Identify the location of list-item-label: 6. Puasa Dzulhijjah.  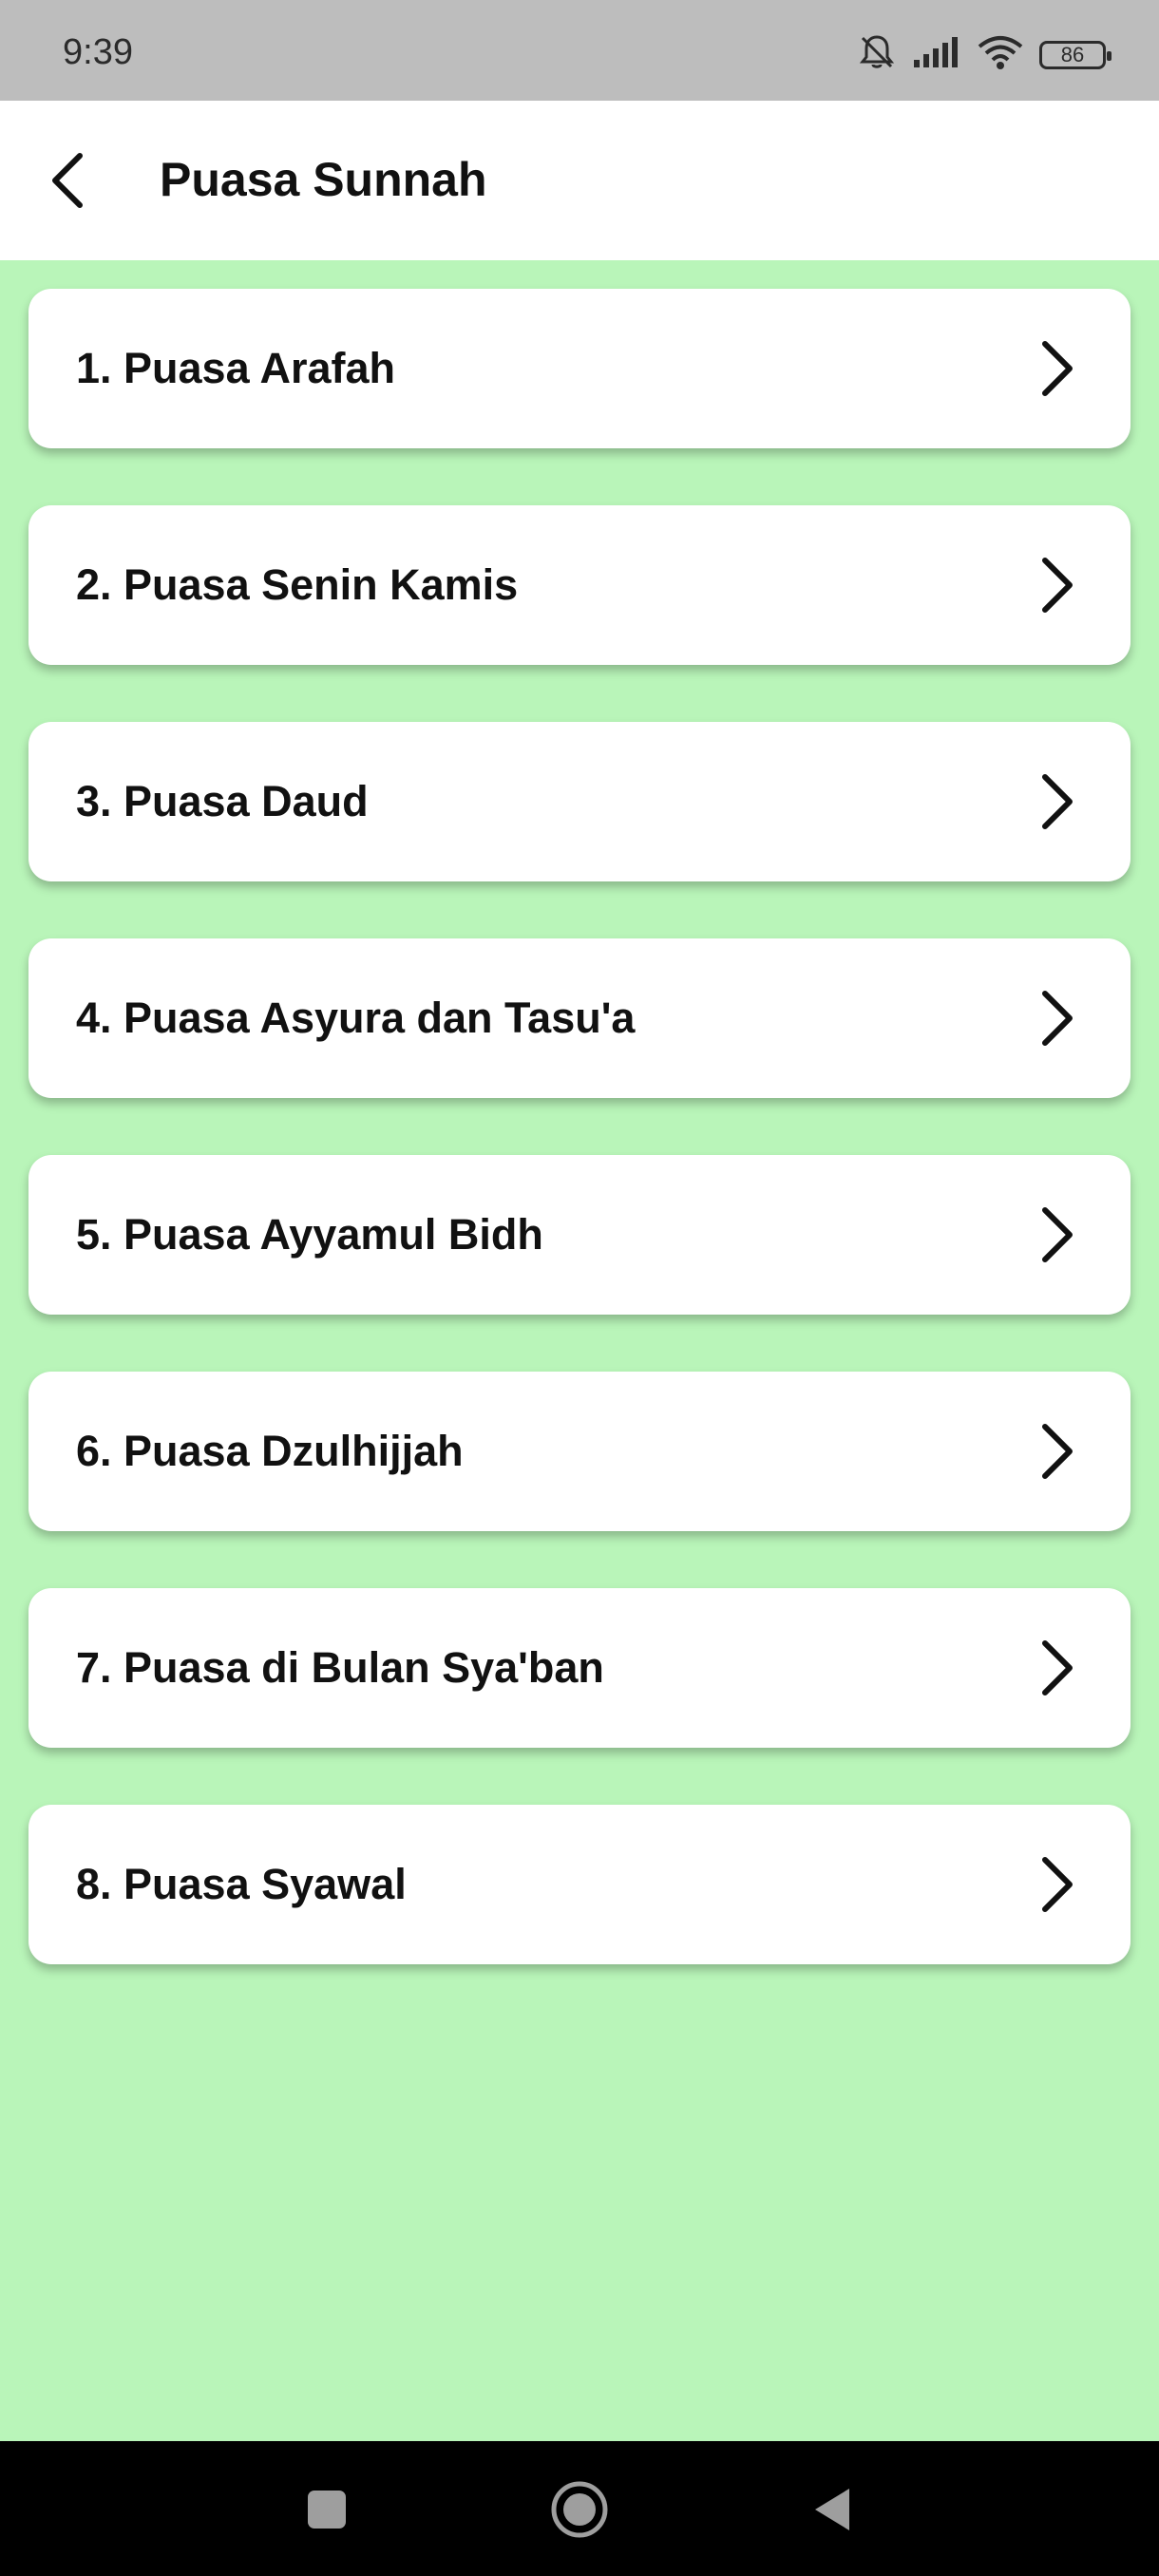
(270, 1451).